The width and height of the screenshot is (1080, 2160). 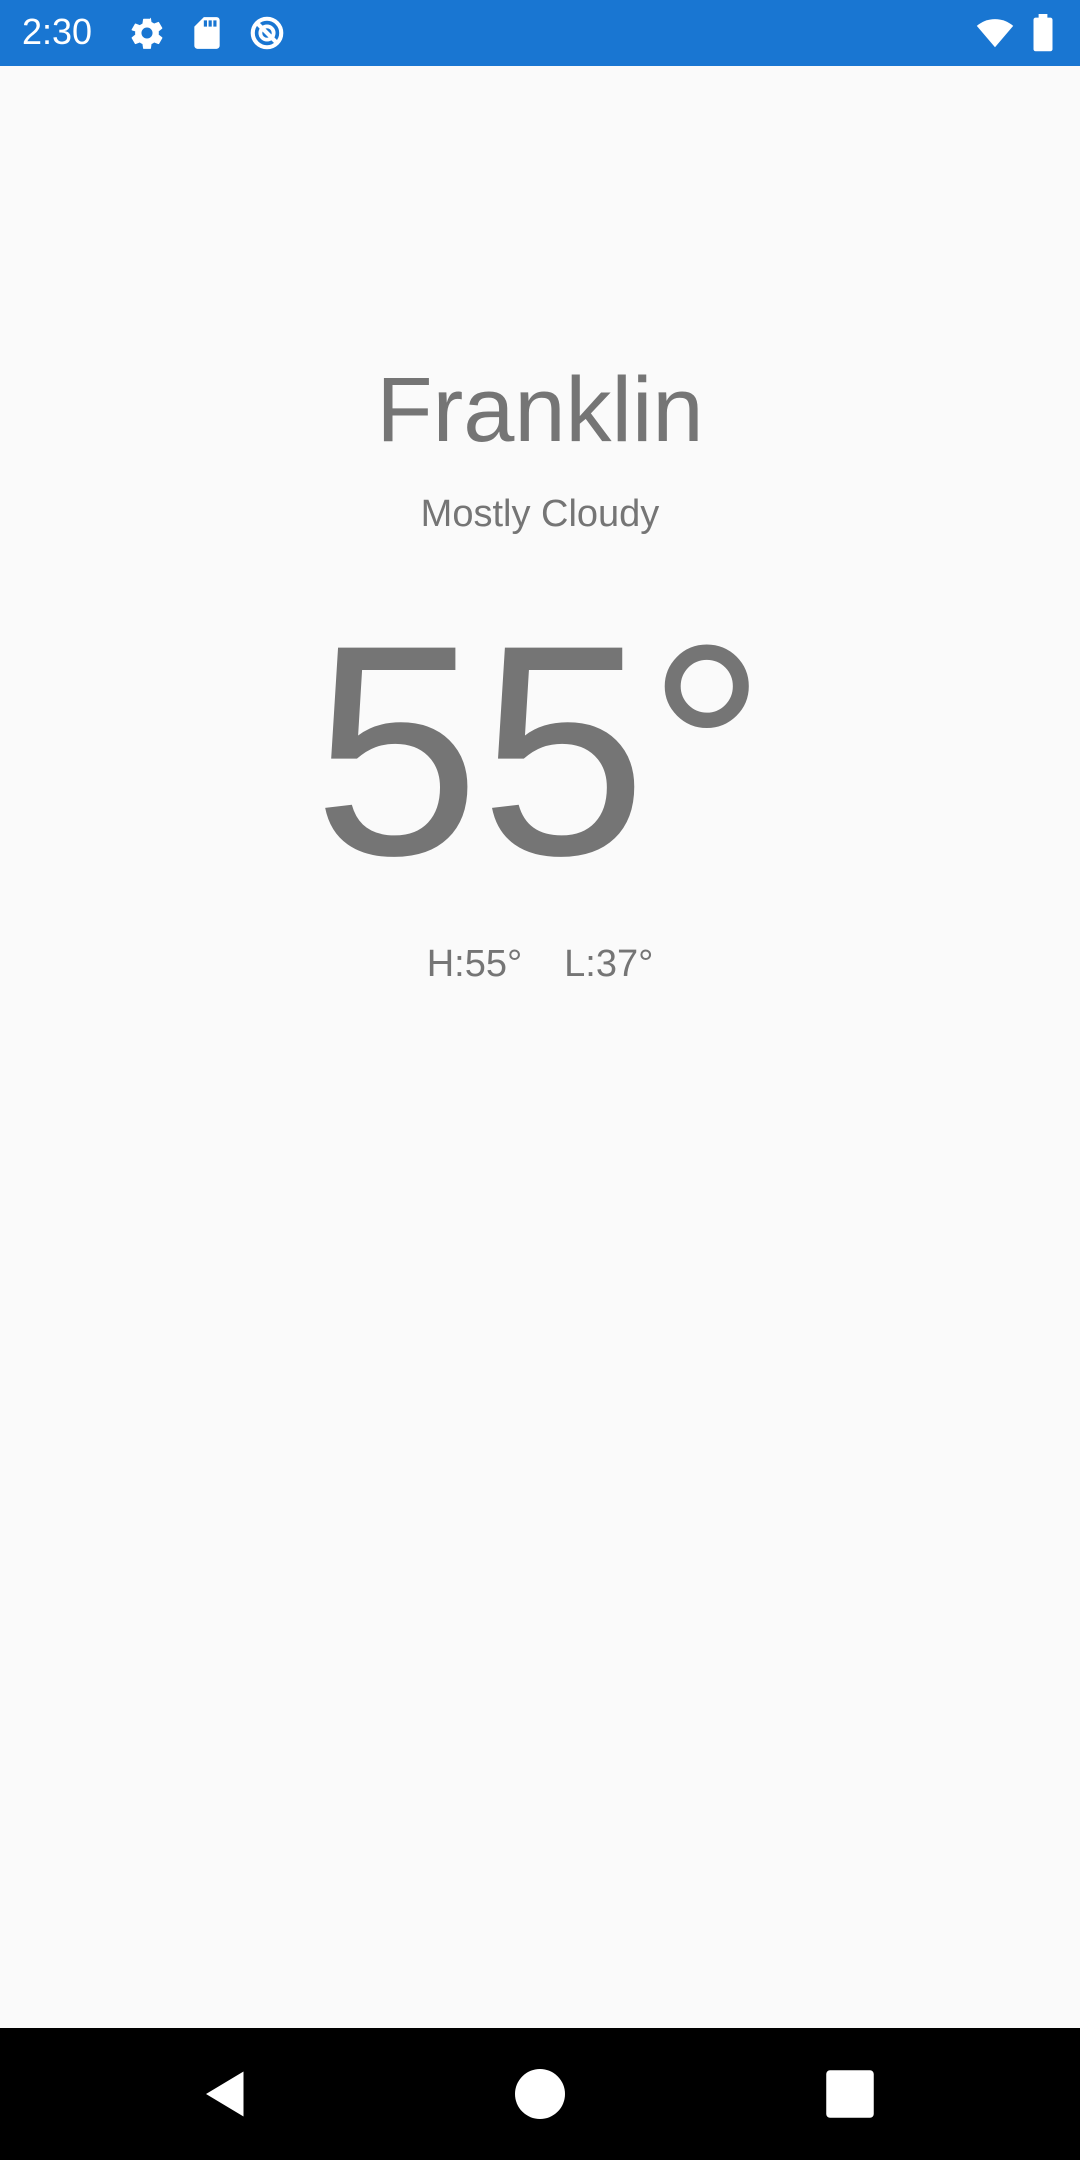 I want to click on status-time: 2:30, so click(x=57, y=31).